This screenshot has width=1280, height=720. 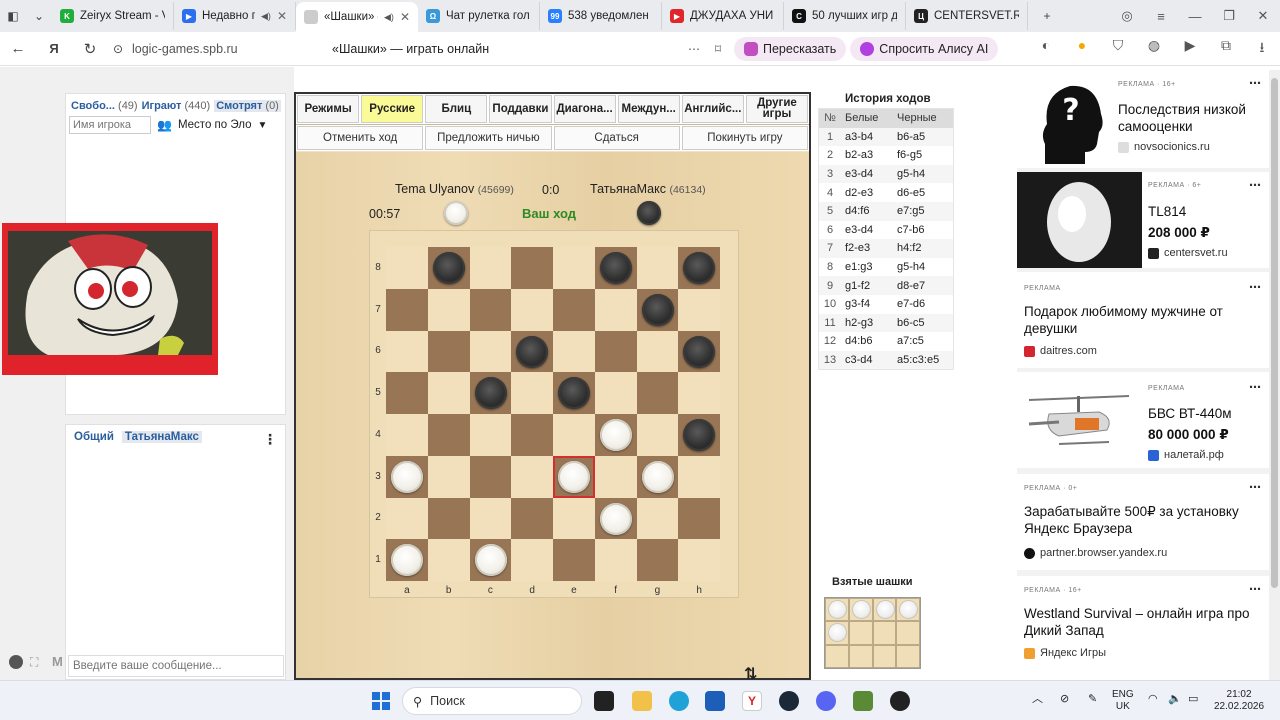 What do you see at coordinates (752, 701) in the screenshot?
I see `yandex-browser-icon: Y` at bounding box center [752, 701].